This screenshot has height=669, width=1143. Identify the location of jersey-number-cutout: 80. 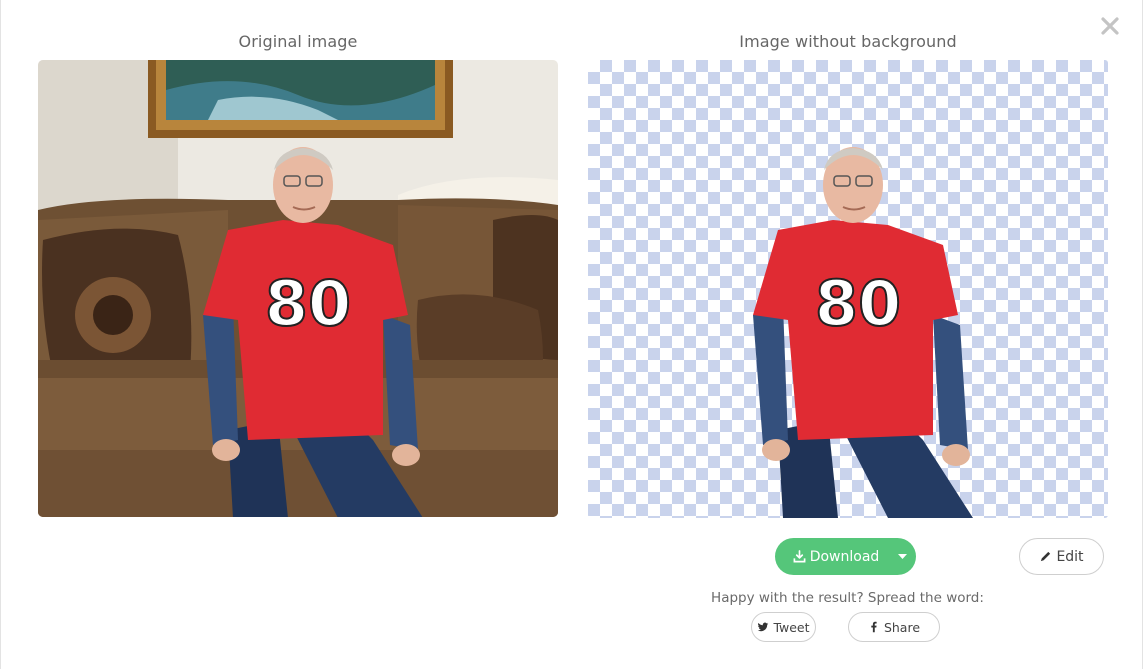
(858, 303).